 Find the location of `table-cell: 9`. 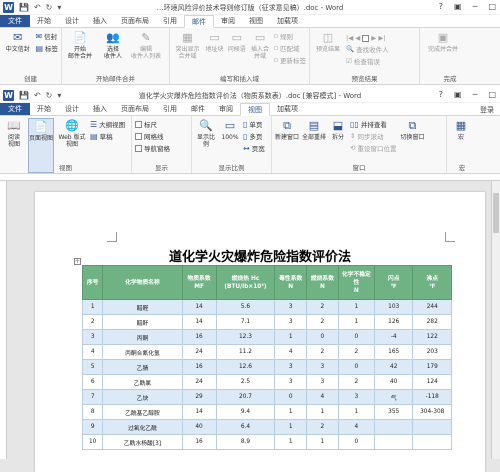

table-cell: 9 is located at coordinates (92, 427).